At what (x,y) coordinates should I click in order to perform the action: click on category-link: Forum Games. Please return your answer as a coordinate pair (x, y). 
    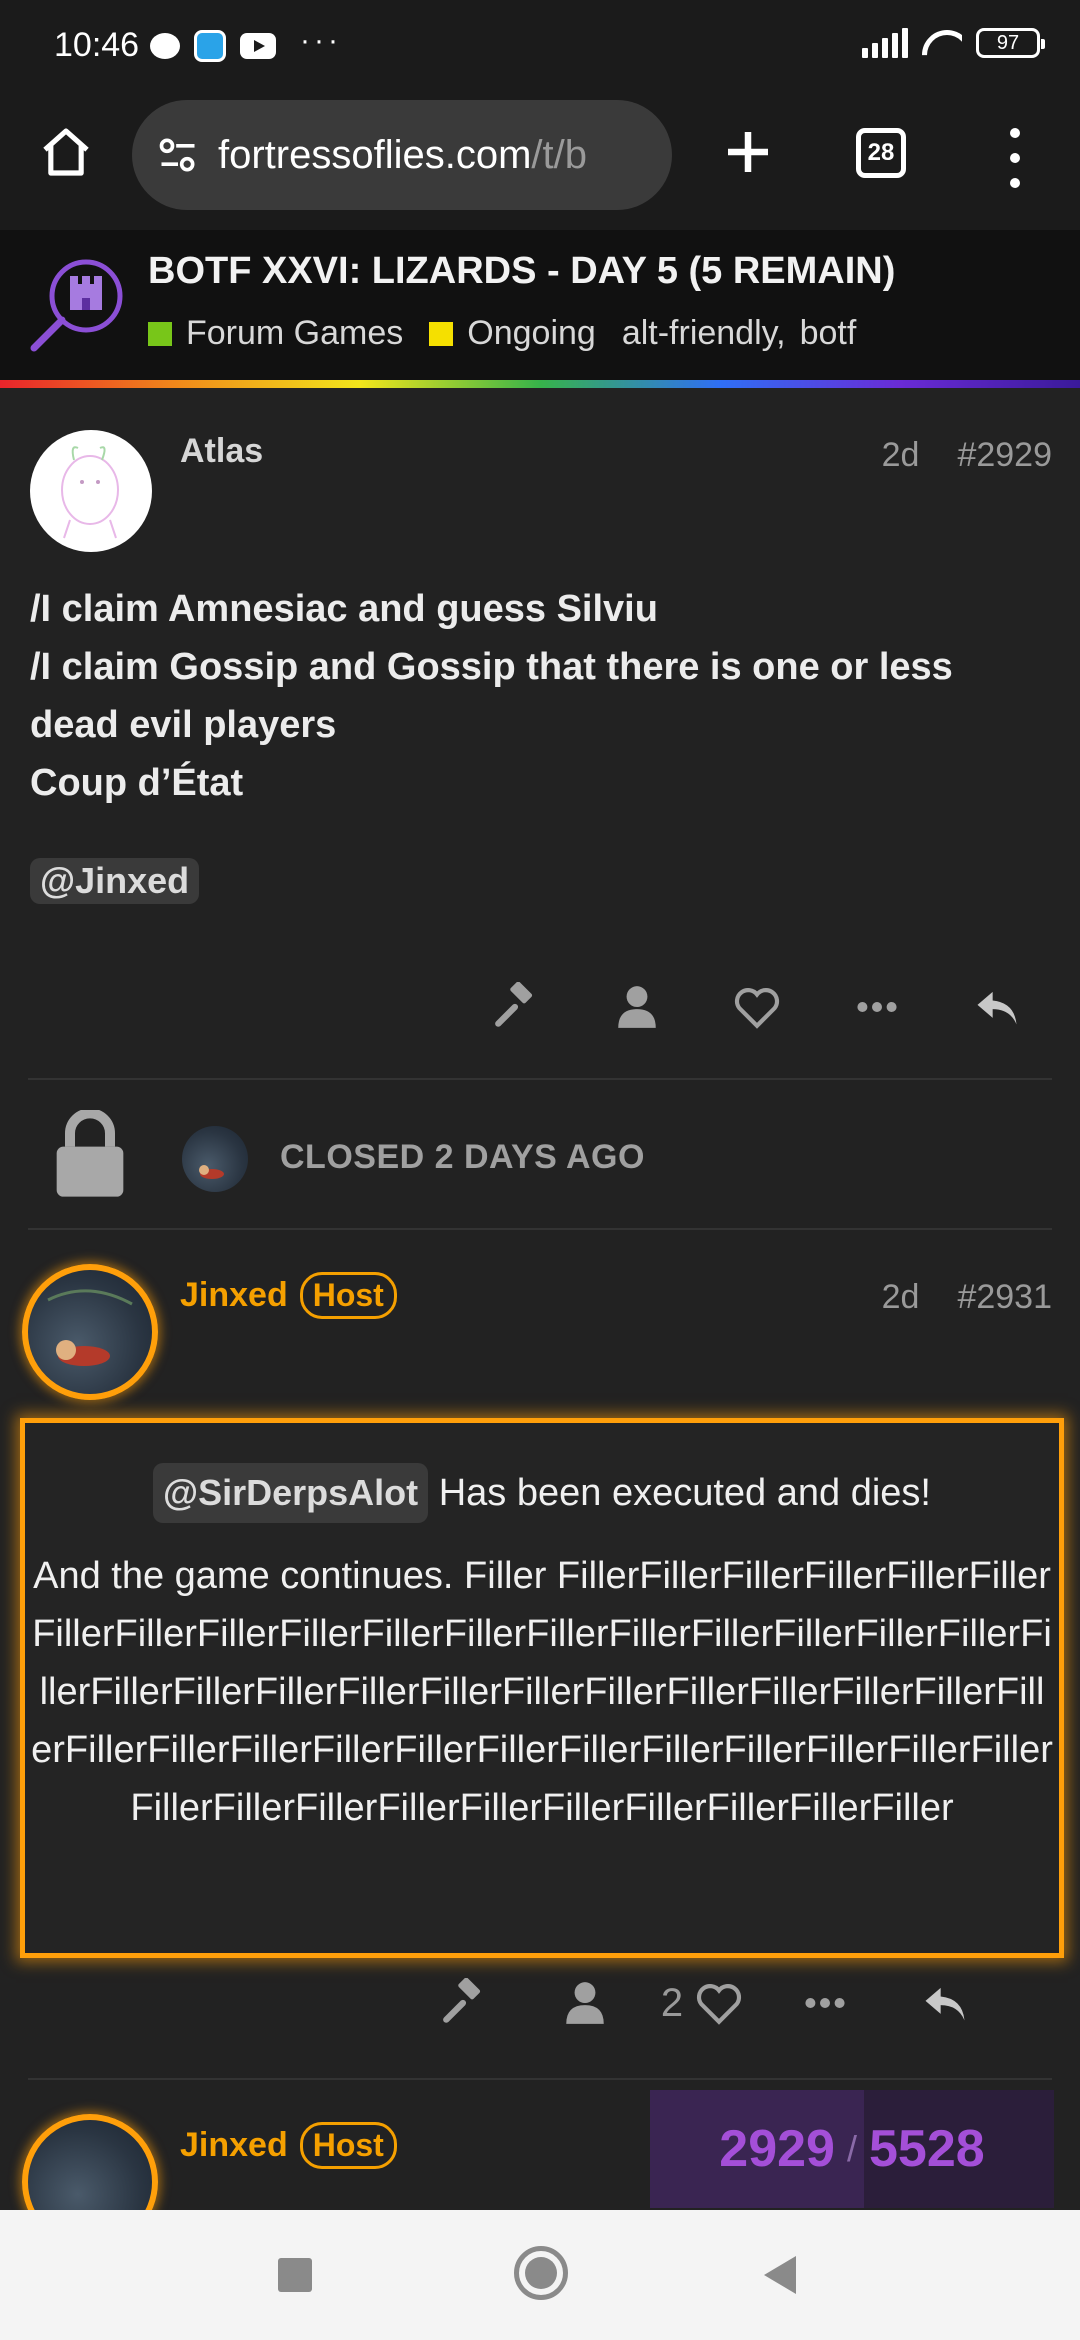
    Looking at the image, I should click on (275, 333).